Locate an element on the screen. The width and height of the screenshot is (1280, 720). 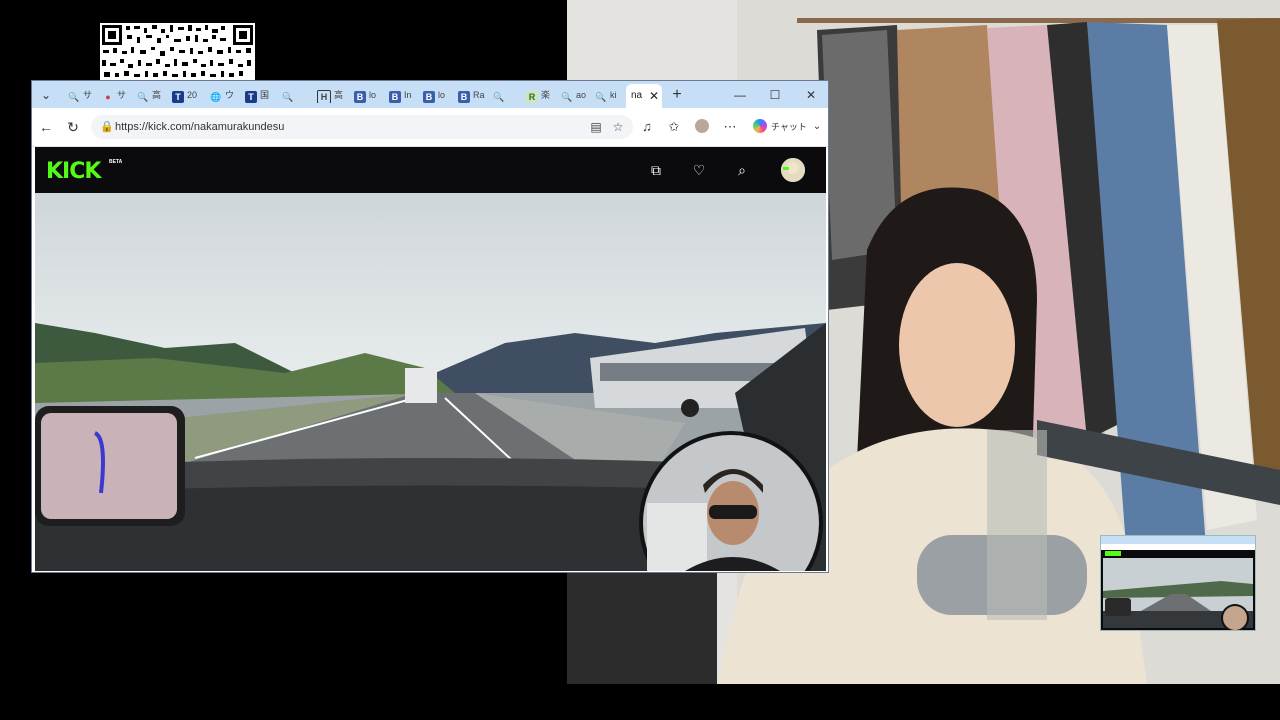
tab-label: ao is located at coordinates (581, 95).